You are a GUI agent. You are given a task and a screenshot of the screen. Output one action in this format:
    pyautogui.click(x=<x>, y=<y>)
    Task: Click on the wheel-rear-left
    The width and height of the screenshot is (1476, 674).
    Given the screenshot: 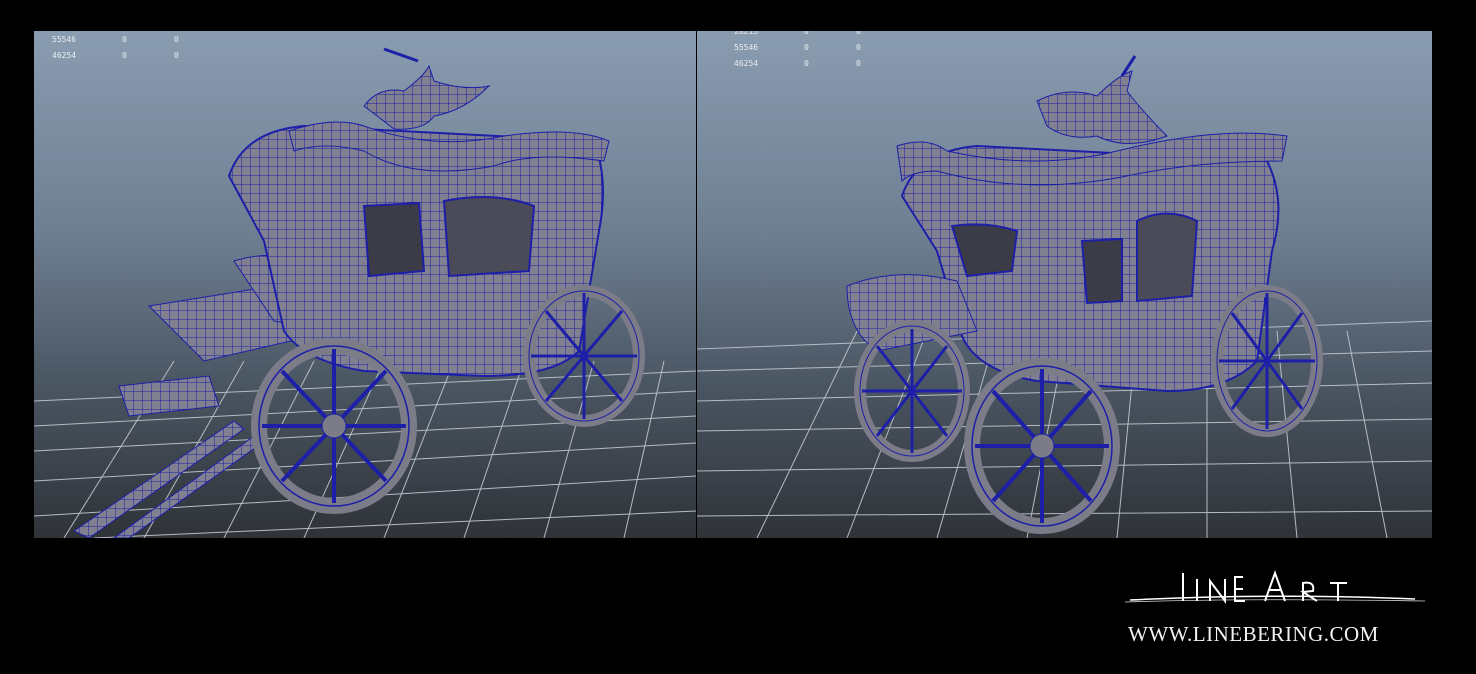 What is the action you would take?
    pyautogui.click(x=584, y=356)
    